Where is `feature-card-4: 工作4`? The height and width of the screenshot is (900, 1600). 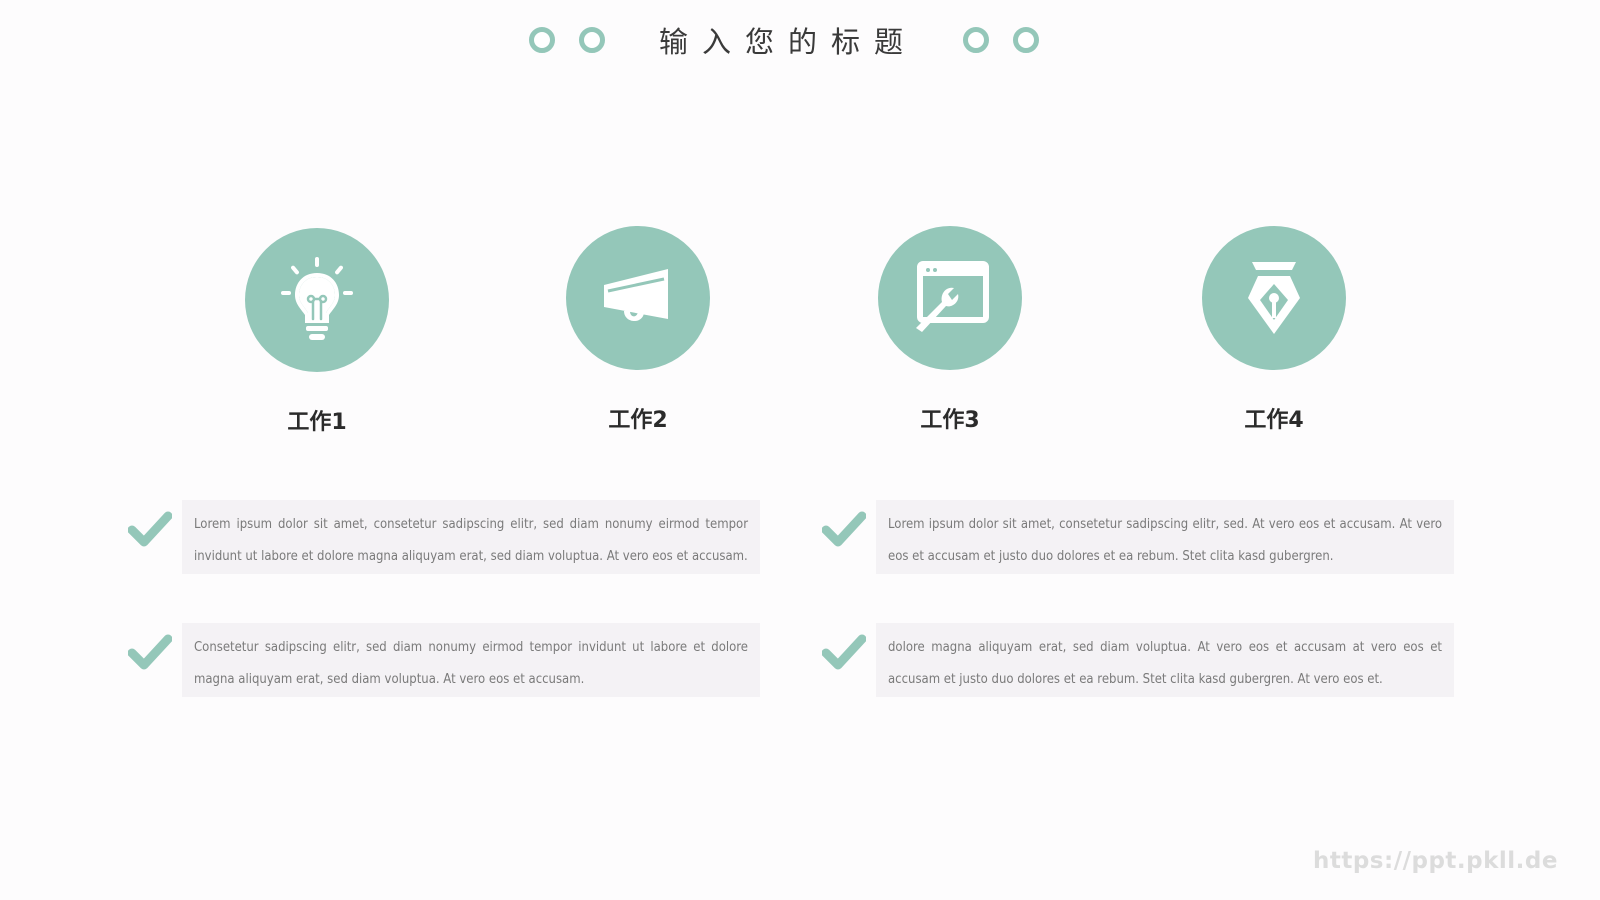 feature-card-4: 工作4 is located at coordinates (1274, 330).